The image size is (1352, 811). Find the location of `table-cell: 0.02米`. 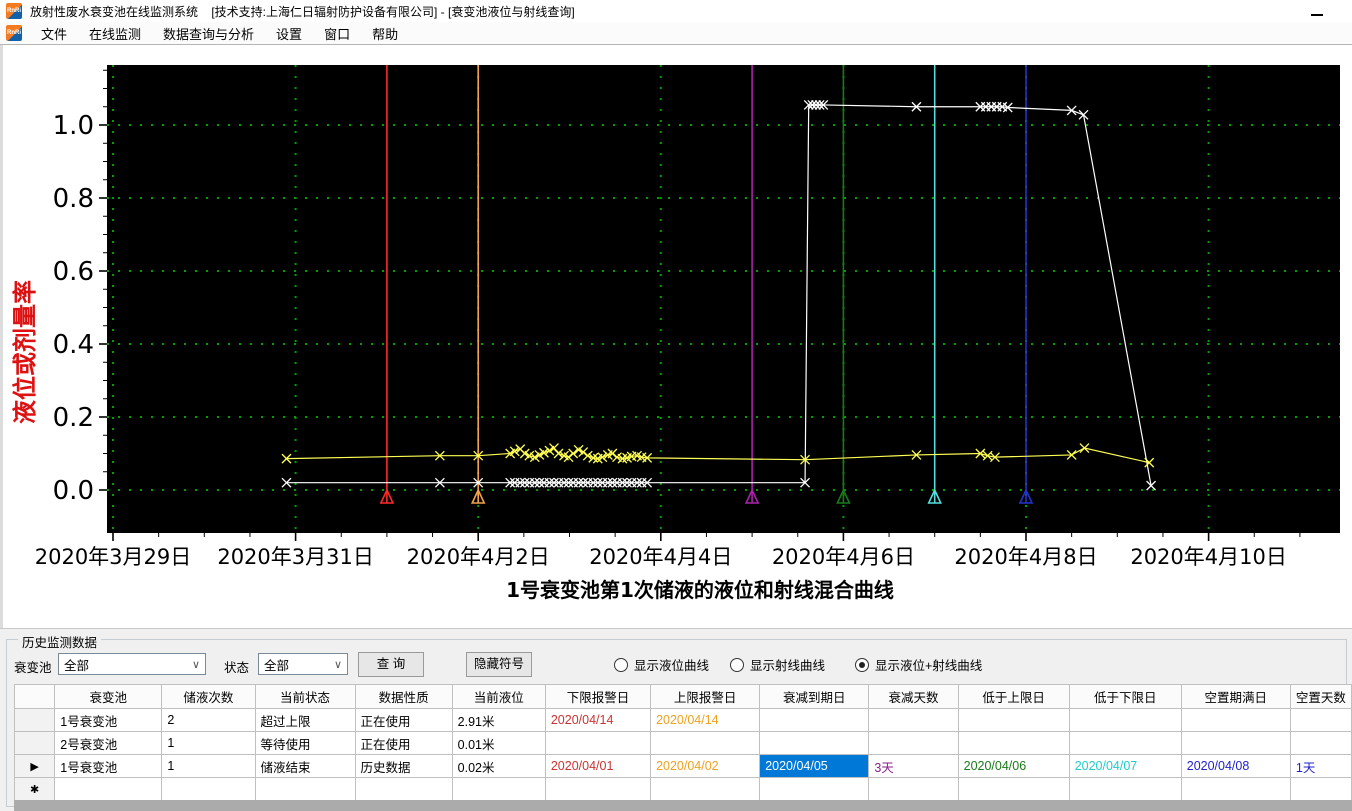

table-cell: 0.02米 is located at coordinates (498, 766).